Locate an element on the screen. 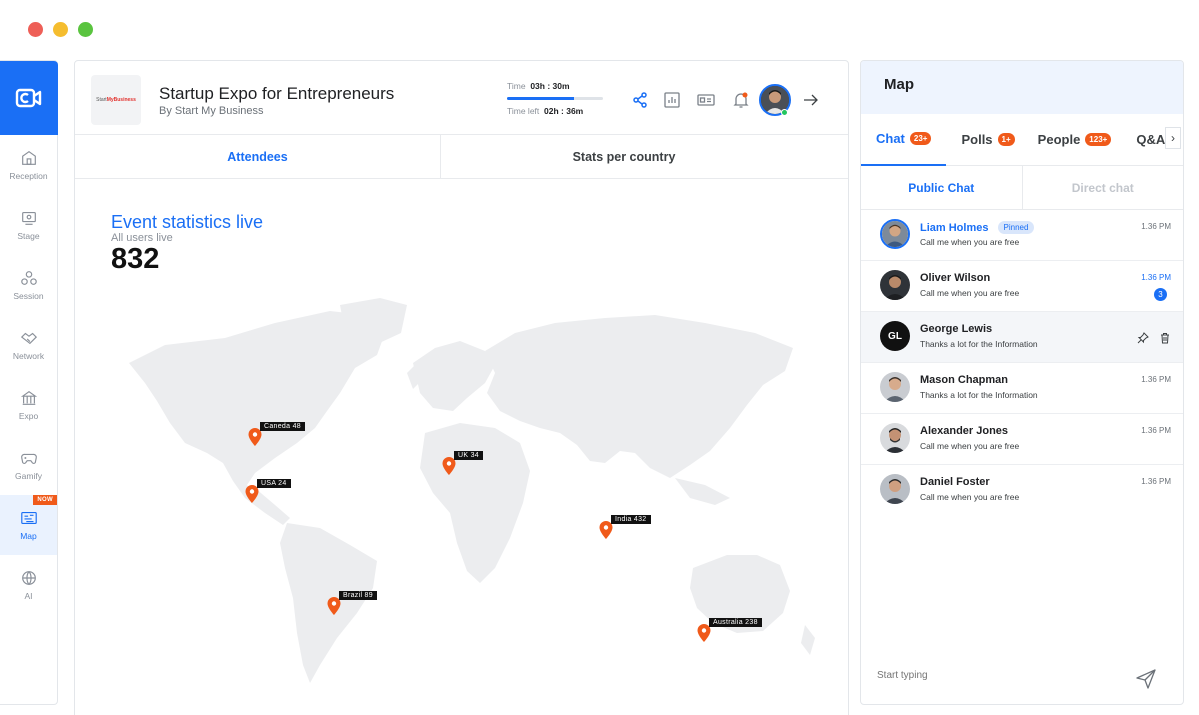 This screenshot has width=1199, height=715. id-card-icon is located at coordinates (706, 100).